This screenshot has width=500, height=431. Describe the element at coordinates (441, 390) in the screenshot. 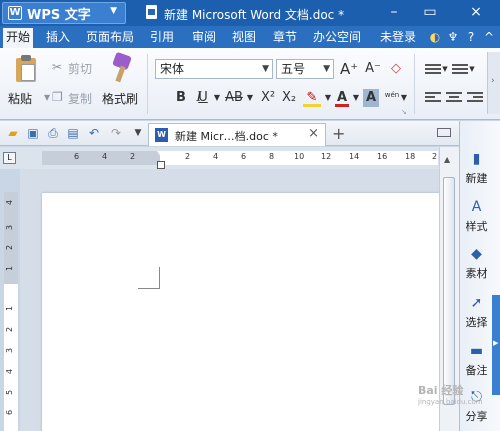

I see `watermark-text: Bai 经验` at that location.